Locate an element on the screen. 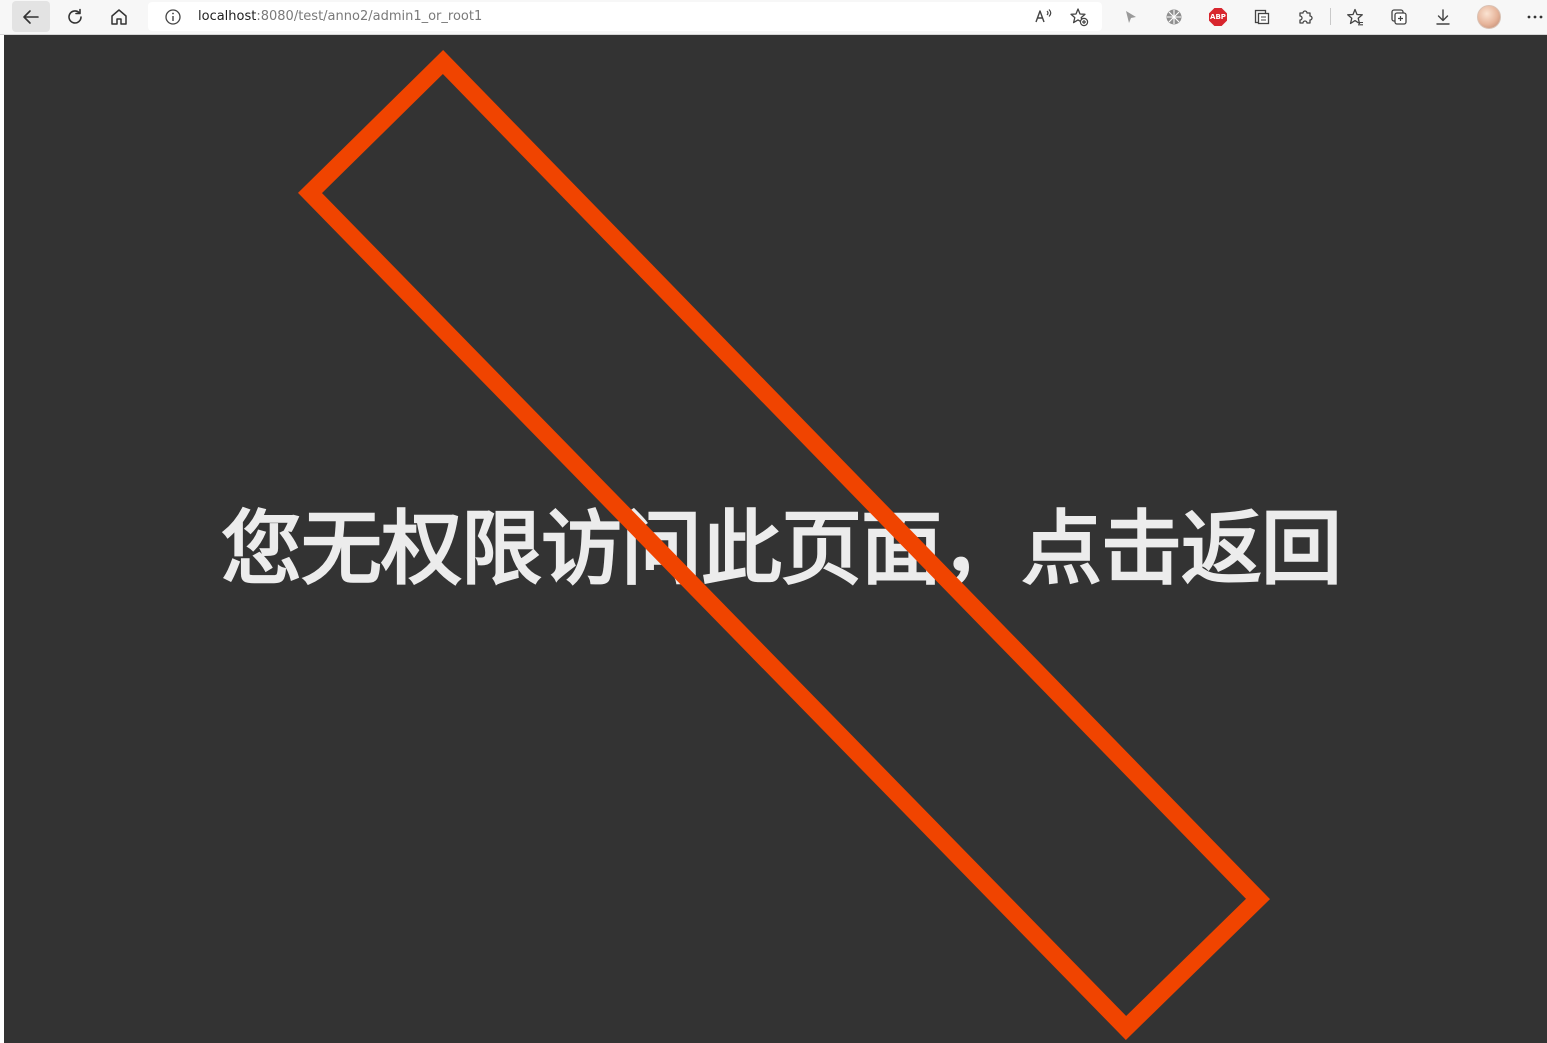  back-button is located at coordinates (31, 16).